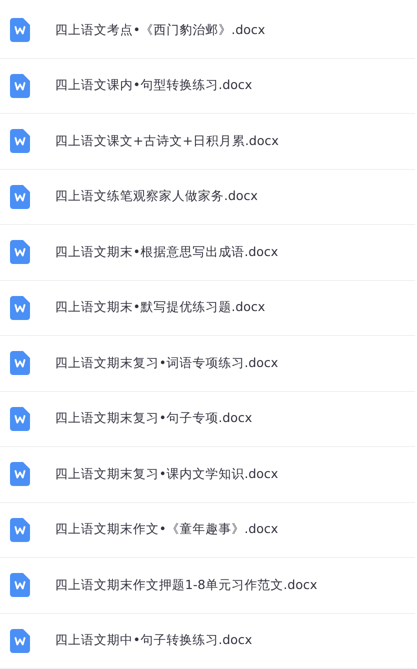 The height and width of the screenshot is (669, 417). Describe the element at coordinates (153, 85) in the screenshot. I see `file-name: 四上语文课内•句型转换练习.docx` at that location.